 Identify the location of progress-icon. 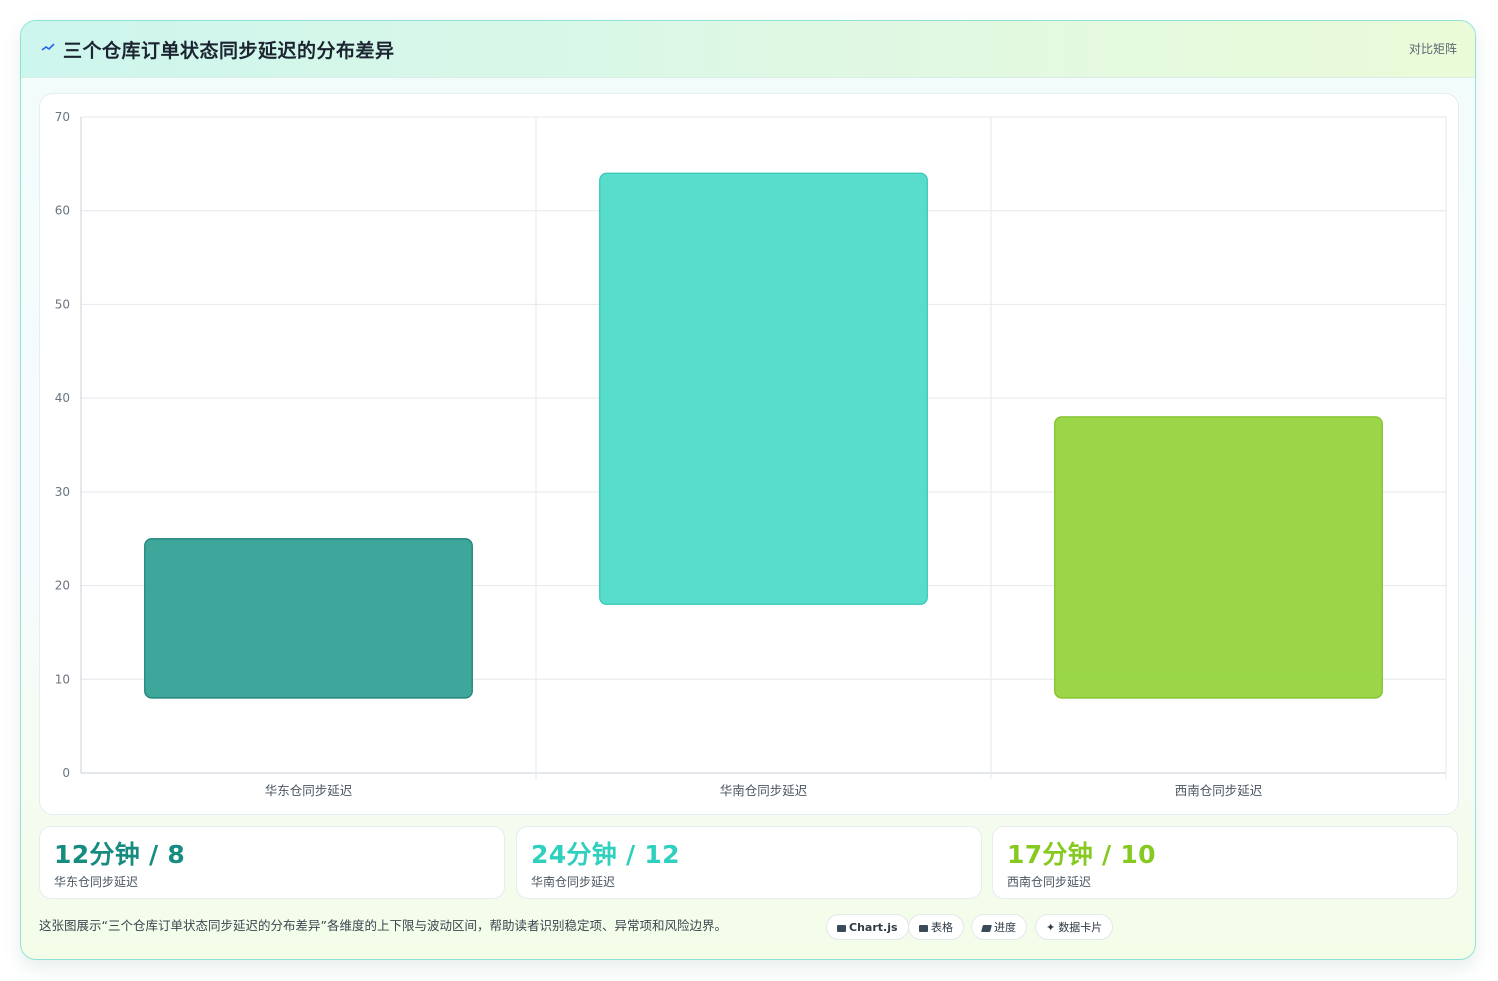
(986, 928).